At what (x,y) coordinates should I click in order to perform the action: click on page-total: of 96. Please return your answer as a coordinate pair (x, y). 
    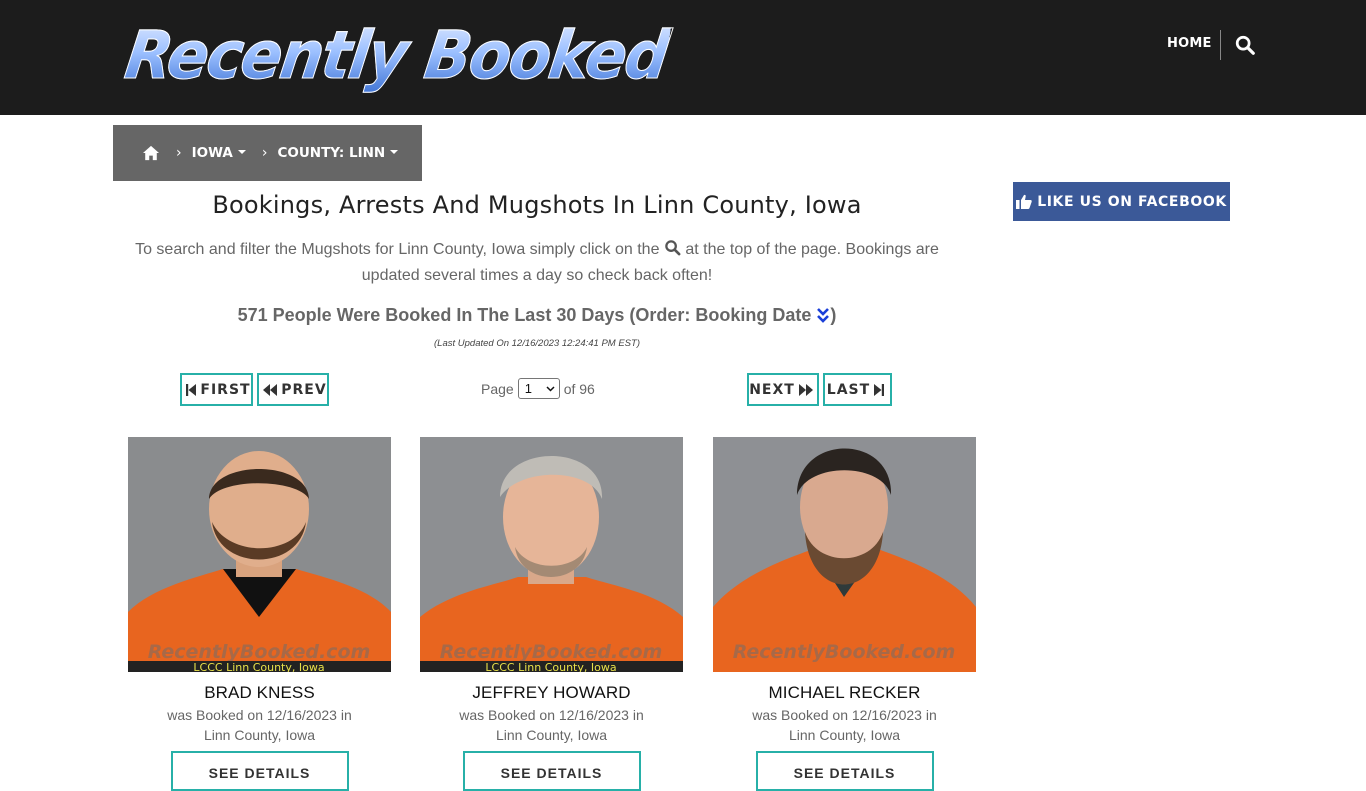
    Looking at the image, I should click on (579, 388).